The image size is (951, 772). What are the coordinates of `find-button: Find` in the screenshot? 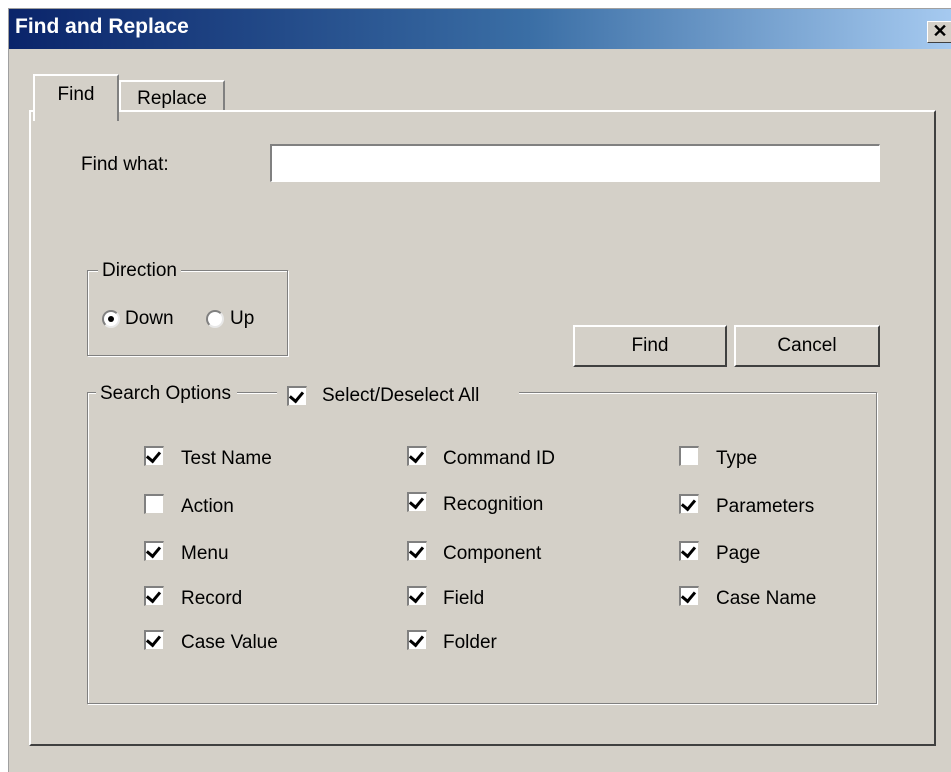 It's located at (650, 346).